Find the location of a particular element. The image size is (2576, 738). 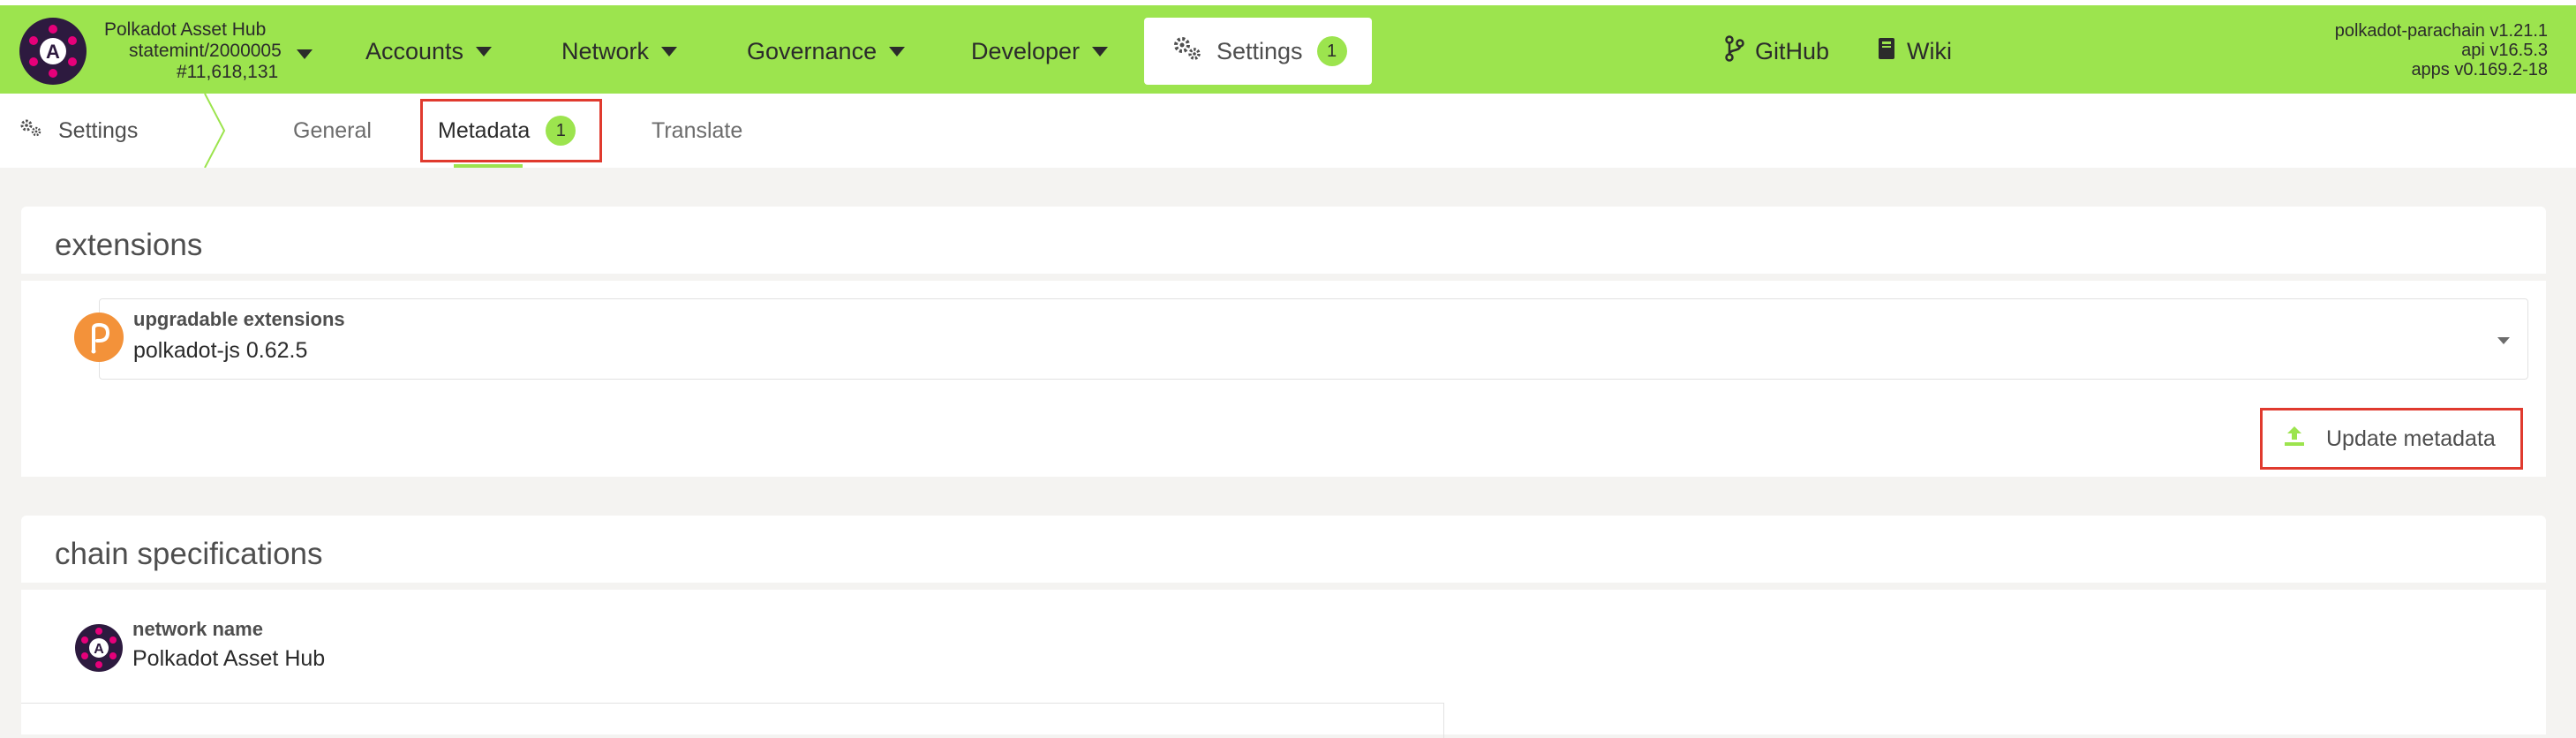

chain-specifications-section-header: chain specifications is located at coordinates (1284, 549).